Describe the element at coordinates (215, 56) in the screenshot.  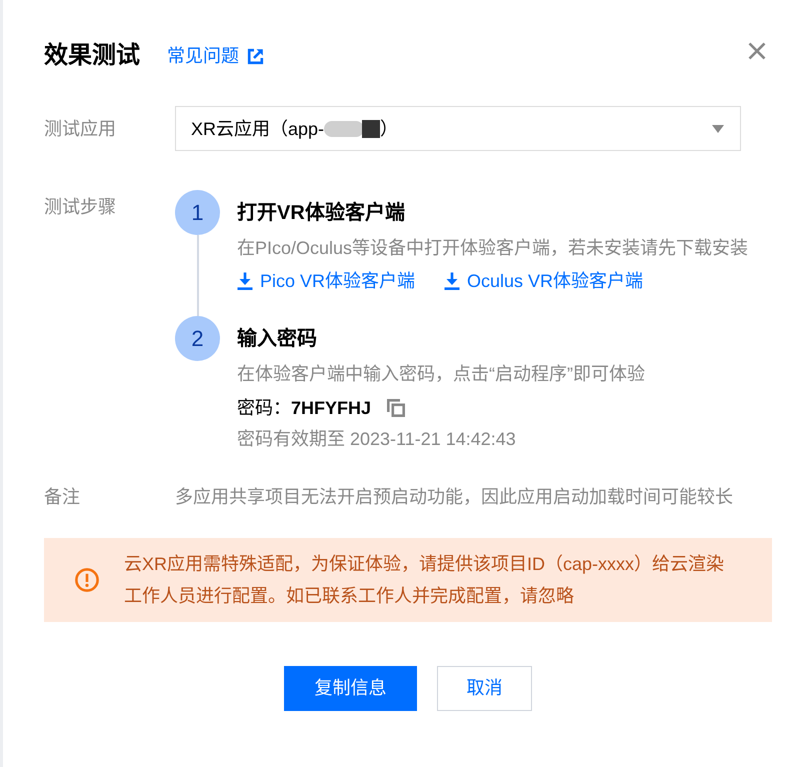
I see `help-link: 常见问题` at that location.